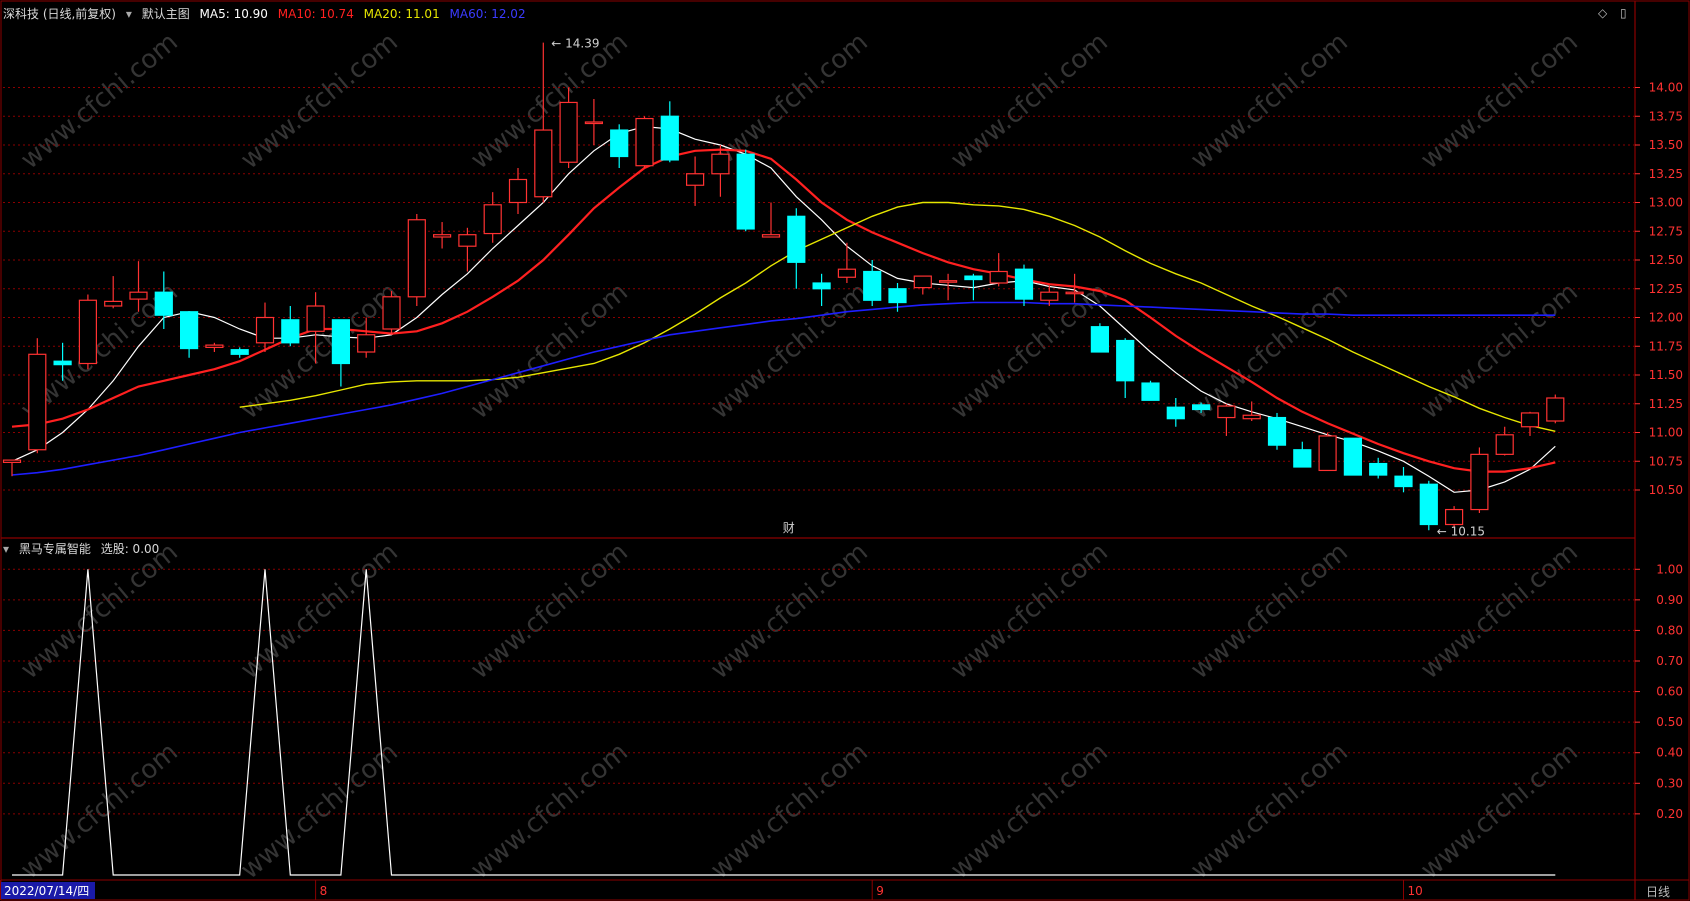  Describe the element at coordinates (1666, 375) in the screenshot. I see `main-y-tick-label: 11.50` at that location.